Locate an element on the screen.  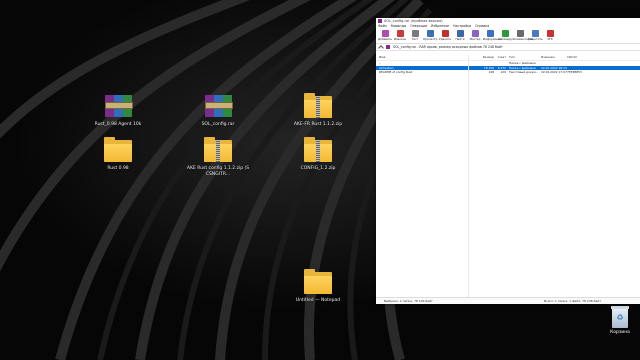
info-icon is located at coordinates (490, 33).